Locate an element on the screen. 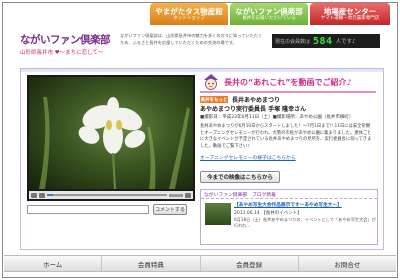 Image resolution: width=400 pixels, height=280 pixels. counter-value: 584 is located at coordinates (323, 41).